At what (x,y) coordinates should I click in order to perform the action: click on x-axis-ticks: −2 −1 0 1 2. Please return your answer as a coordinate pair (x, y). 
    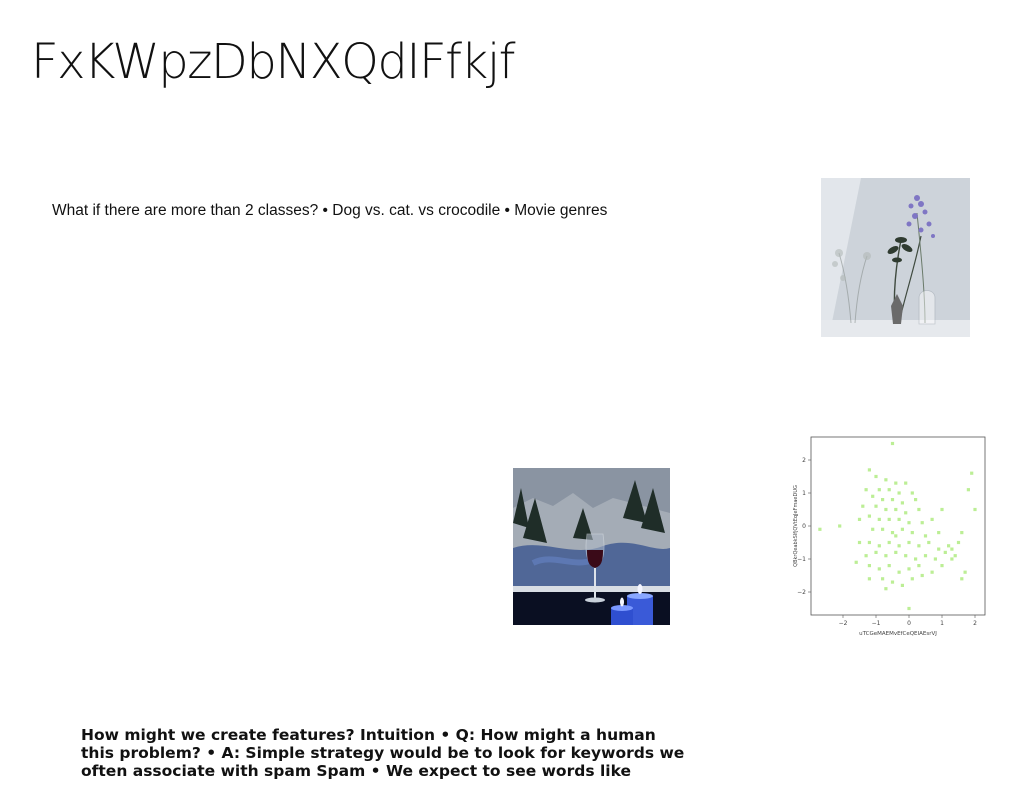
    Looking at the image, I should click on (908, 621).